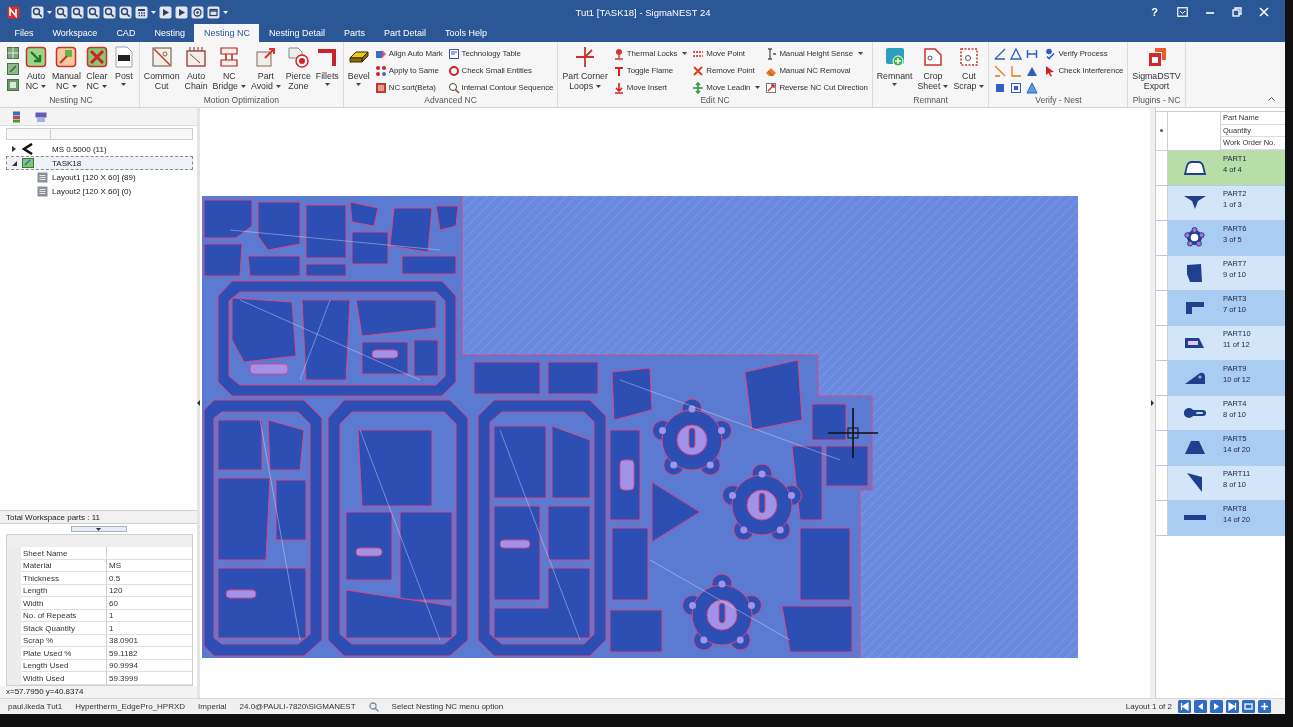 The height and width of the screenshot is (727, 1293). Describe the element at coordinates (327, 66) in the screenshot. I see `ribbon-button: Fillets` at that location.